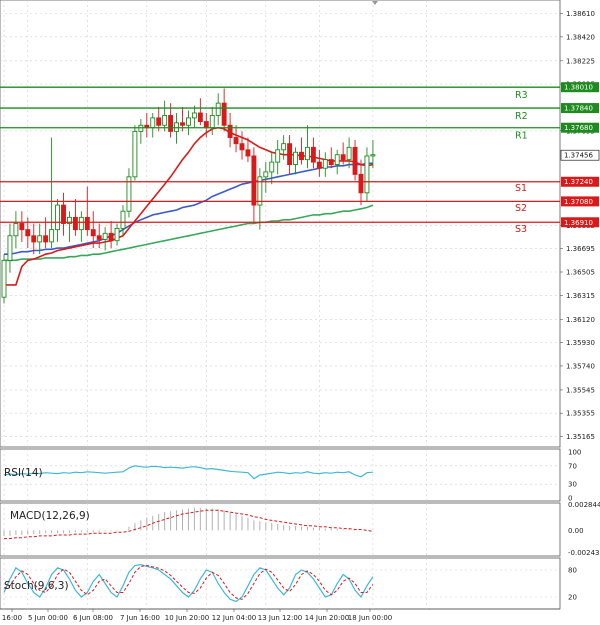 Image resolution: width=600 pixels, height=625 pixels. I want to click on time-tick-label: 13 Jun 12:00, so click(280, 618).